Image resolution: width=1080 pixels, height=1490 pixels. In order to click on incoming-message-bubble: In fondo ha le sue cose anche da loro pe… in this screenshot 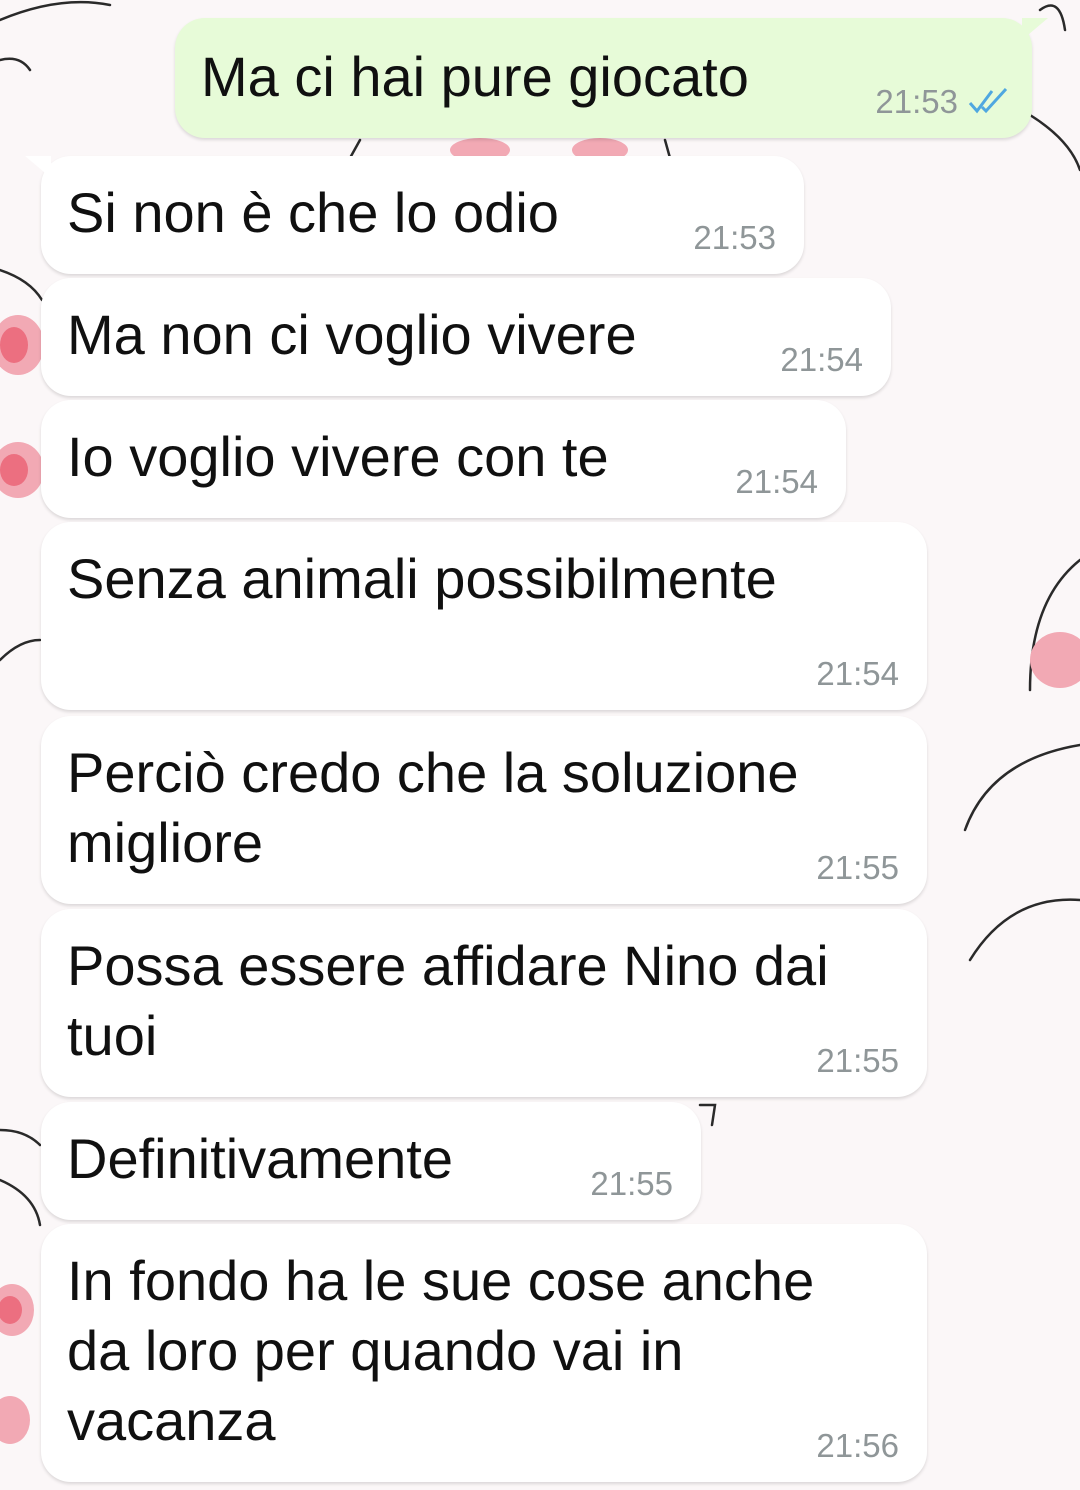, I will do `click(484, 1353)`.